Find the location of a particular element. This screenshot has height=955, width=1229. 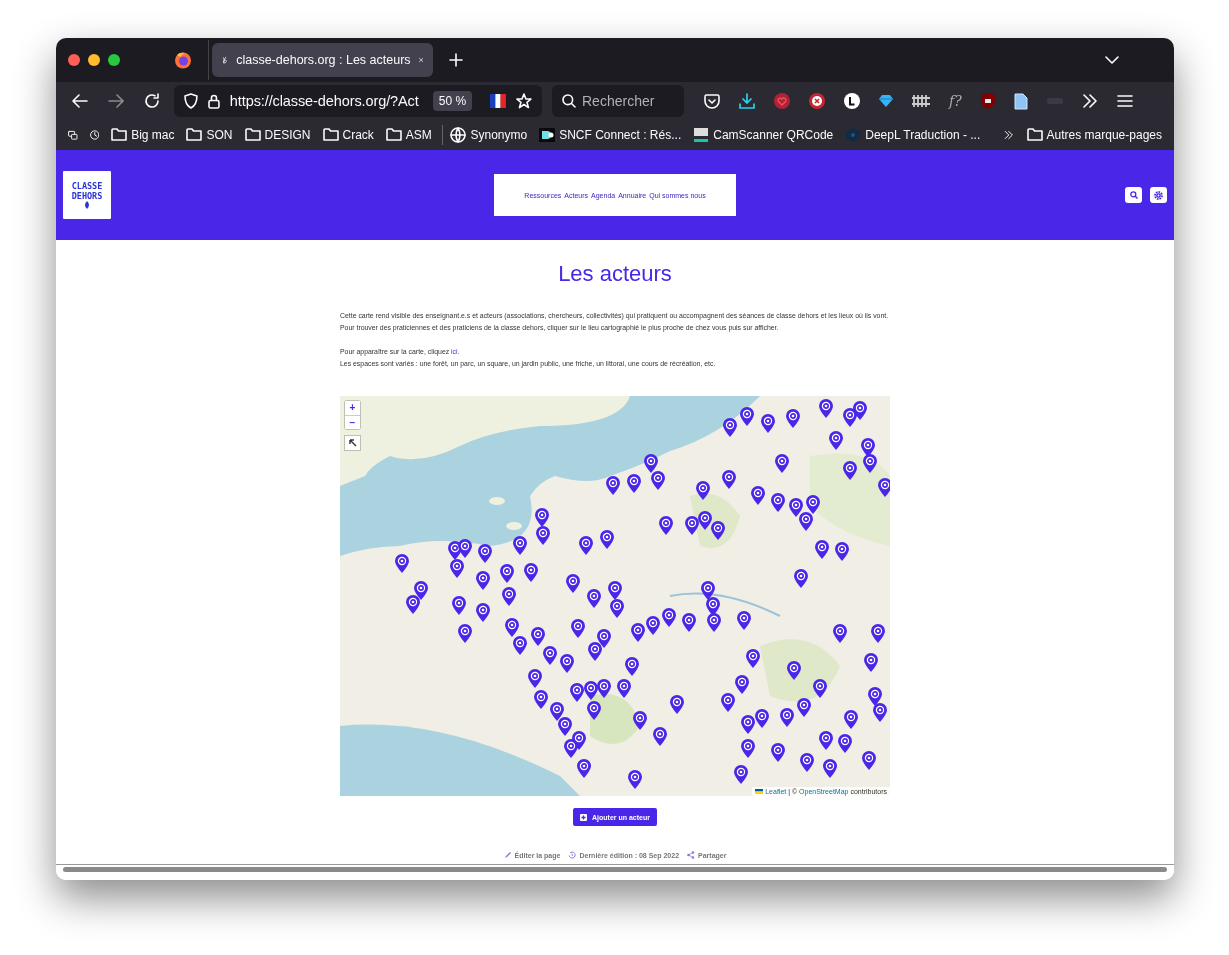

letter-circle-icon is located at coordinates (852, 101).